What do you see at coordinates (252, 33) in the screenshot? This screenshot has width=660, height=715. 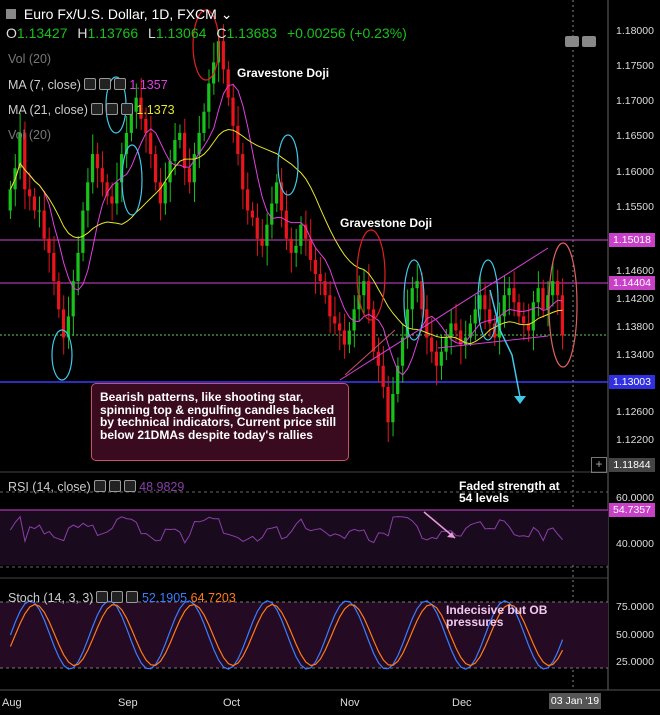 I see `close-value: 1.13683` at bounding box center [252, 33].